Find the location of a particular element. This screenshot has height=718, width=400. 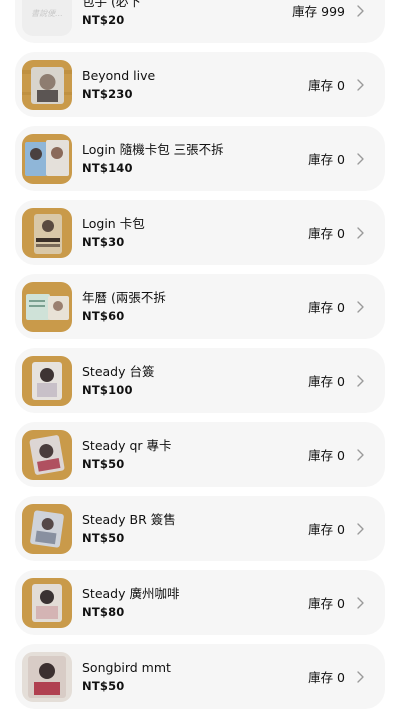

product-price: NT$140 is located at coordinates (107, 168).